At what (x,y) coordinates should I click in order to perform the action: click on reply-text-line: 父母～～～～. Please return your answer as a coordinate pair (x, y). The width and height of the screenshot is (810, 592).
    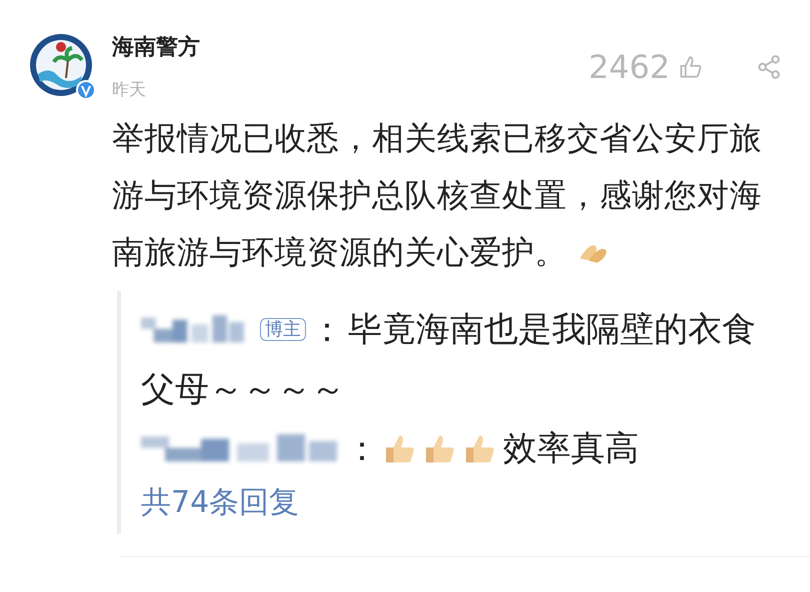
    Looking at the image, I should click on (243, 389).